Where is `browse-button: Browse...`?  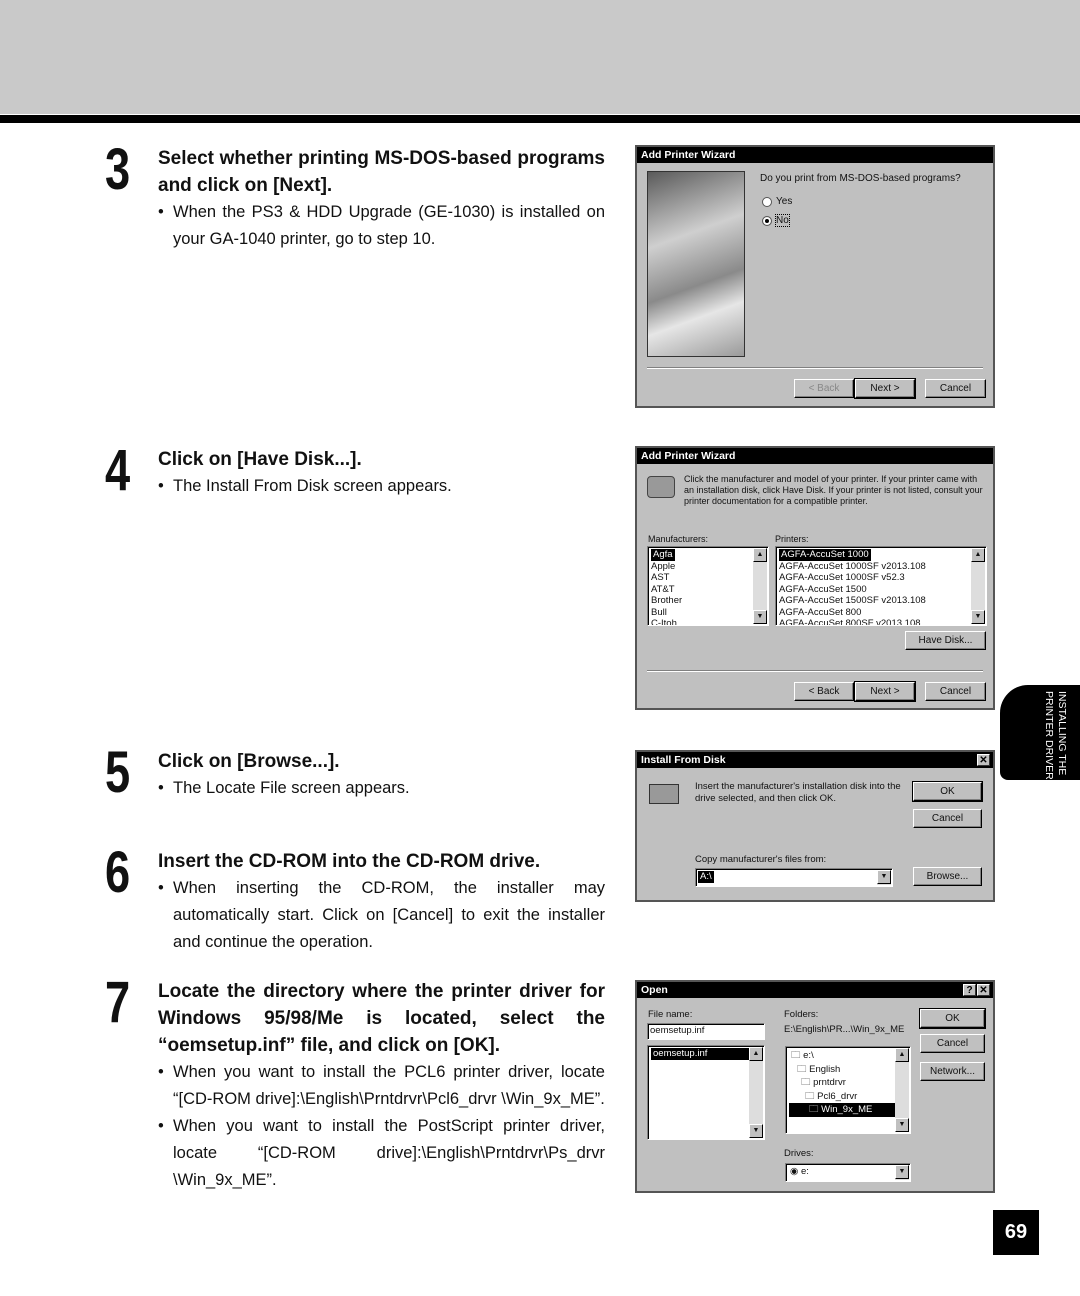 browse-button: Browse... is located at coordinates (947, 876).